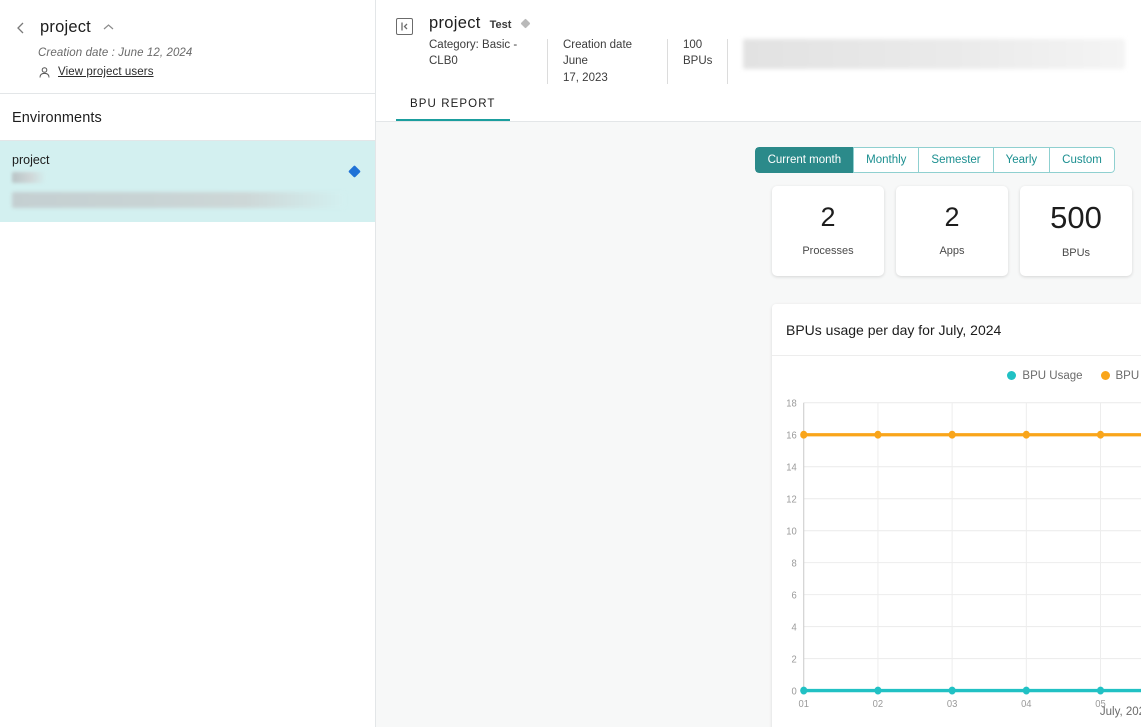  Describe the element at coordinates (354, 171) in the screenshot. I see `environment-status-diamond-icon` at that location.